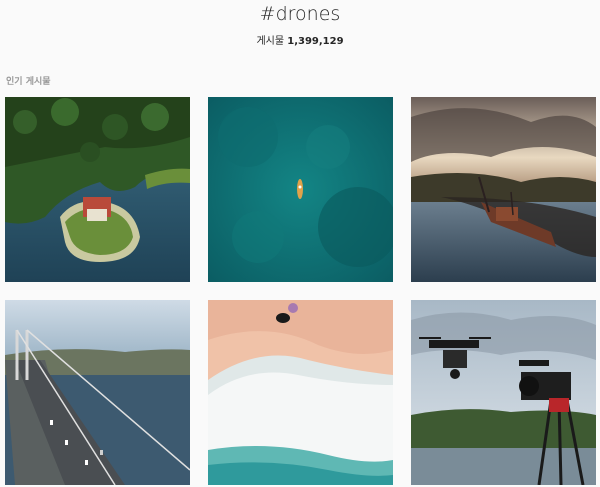 The image size is (600, 487). I want to click on post-thumbnail-turquoise-sea-boat, so click(300, 189).